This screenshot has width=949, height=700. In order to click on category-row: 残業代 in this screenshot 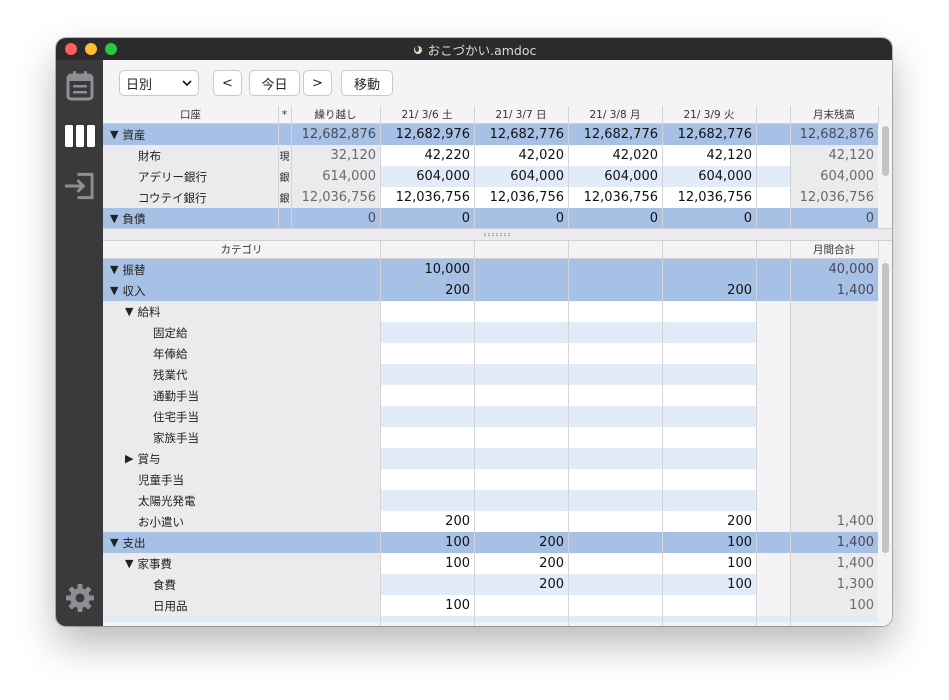, I will do `click(490, 374)`.